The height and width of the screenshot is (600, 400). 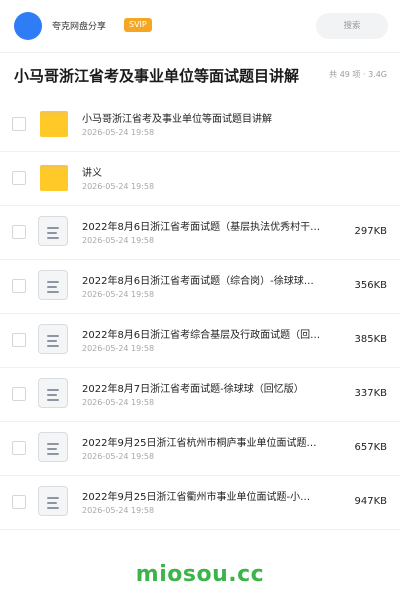 I want to click on item-count-meta: 共 49 项 · 3.4G, so click(x=358, y=74).